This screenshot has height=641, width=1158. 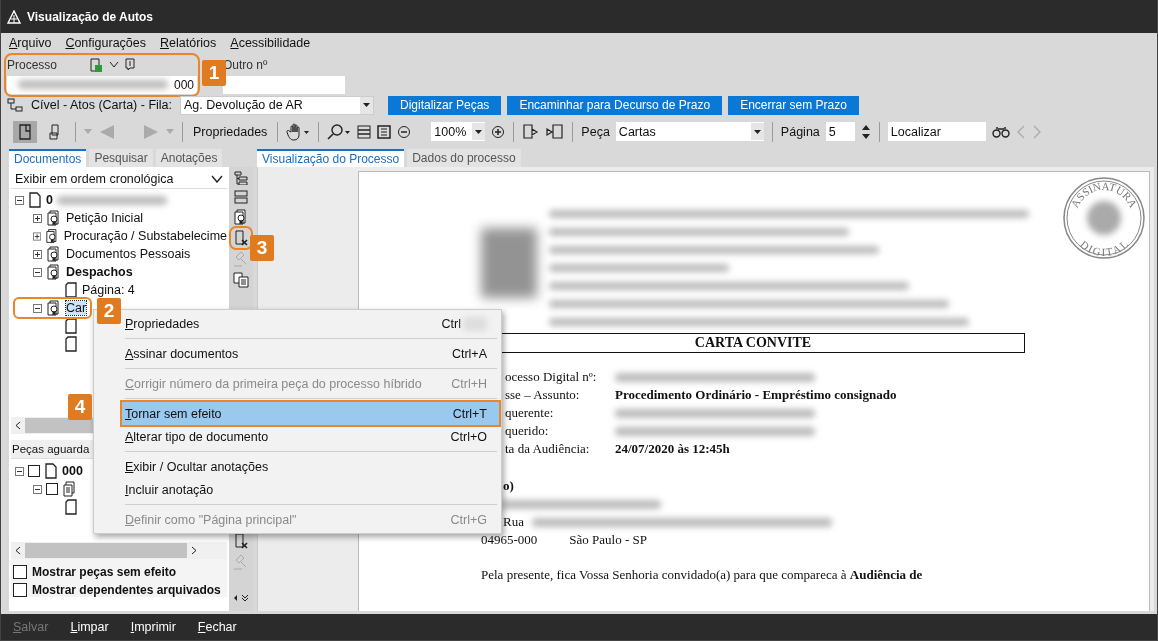 What do you see at coordinates (30, 45) in the screenshot?
I see `menu-item: Arquivo` at bounding box center [30, 45].